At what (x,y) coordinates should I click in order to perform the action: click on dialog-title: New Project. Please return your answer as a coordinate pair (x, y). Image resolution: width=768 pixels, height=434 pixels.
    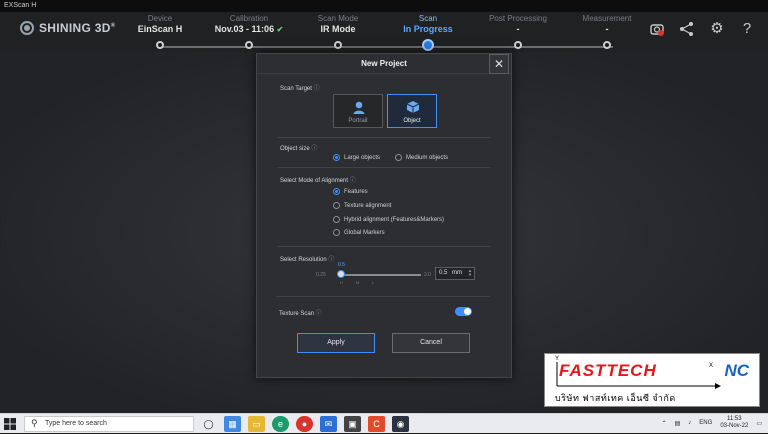
    Looking at the image, I should click on (384, 63).